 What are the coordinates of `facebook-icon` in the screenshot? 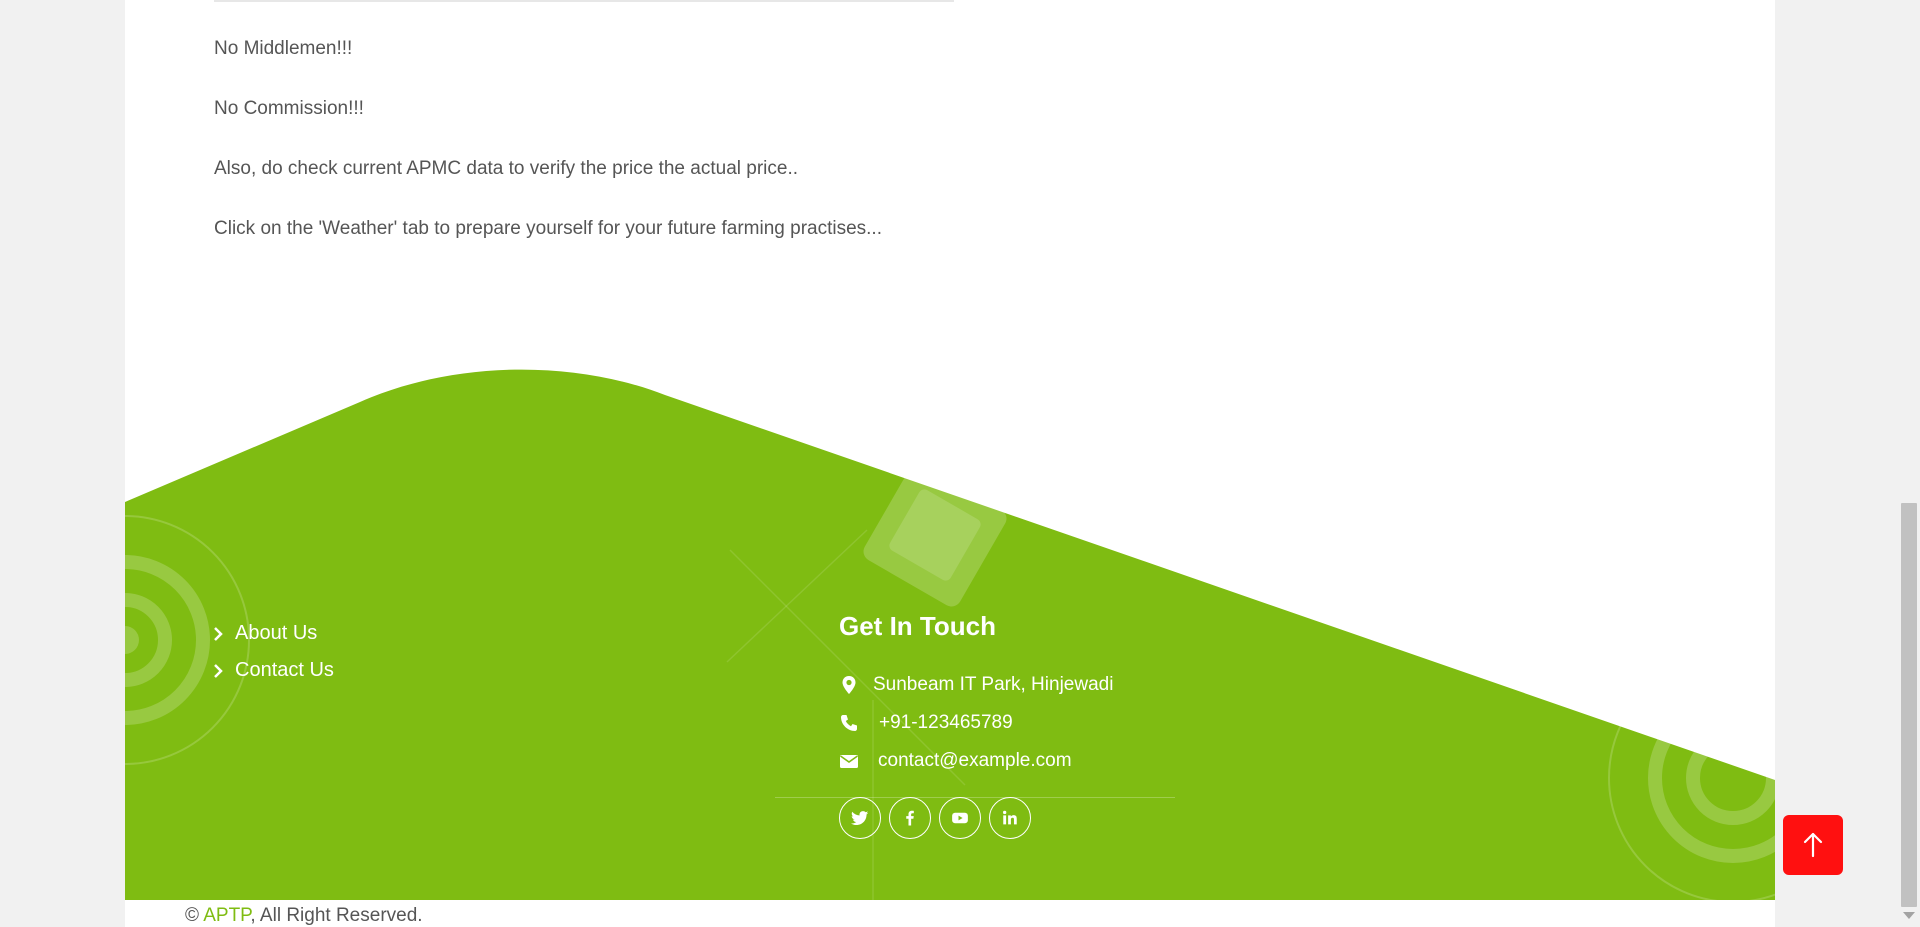 It's located at (910, 818).